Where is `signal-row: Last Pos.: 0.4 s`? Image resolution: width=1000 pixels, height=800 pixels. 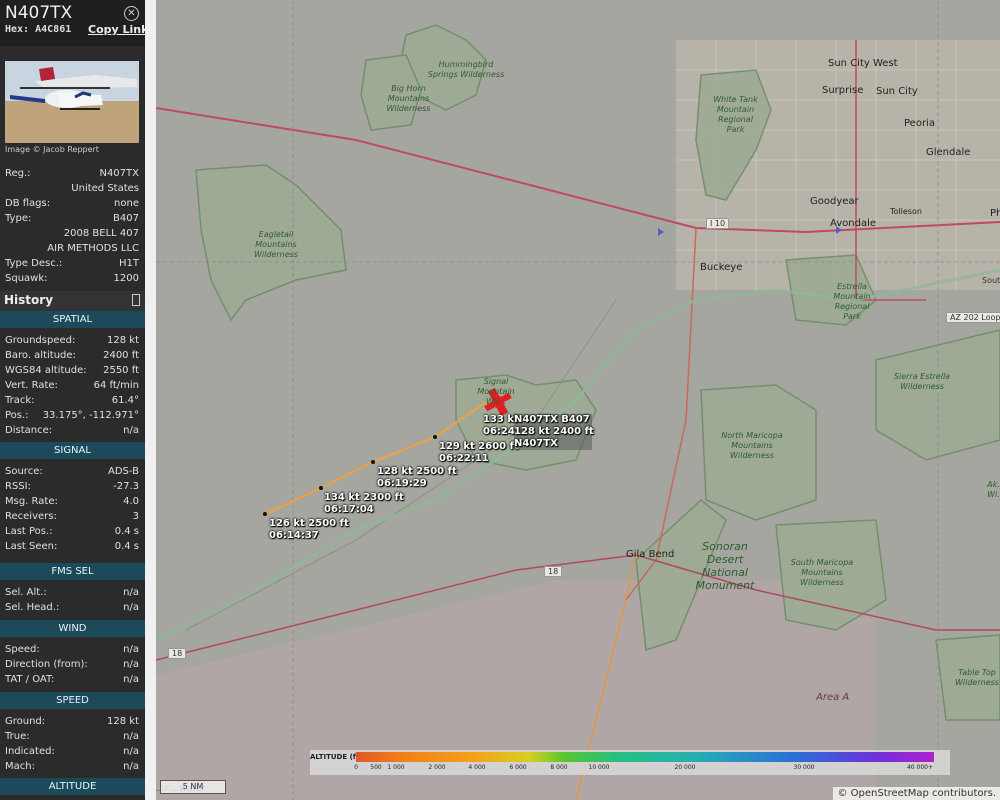
signal-row: Last Pos.: 0.4 s is located at coordinates (72, 533).